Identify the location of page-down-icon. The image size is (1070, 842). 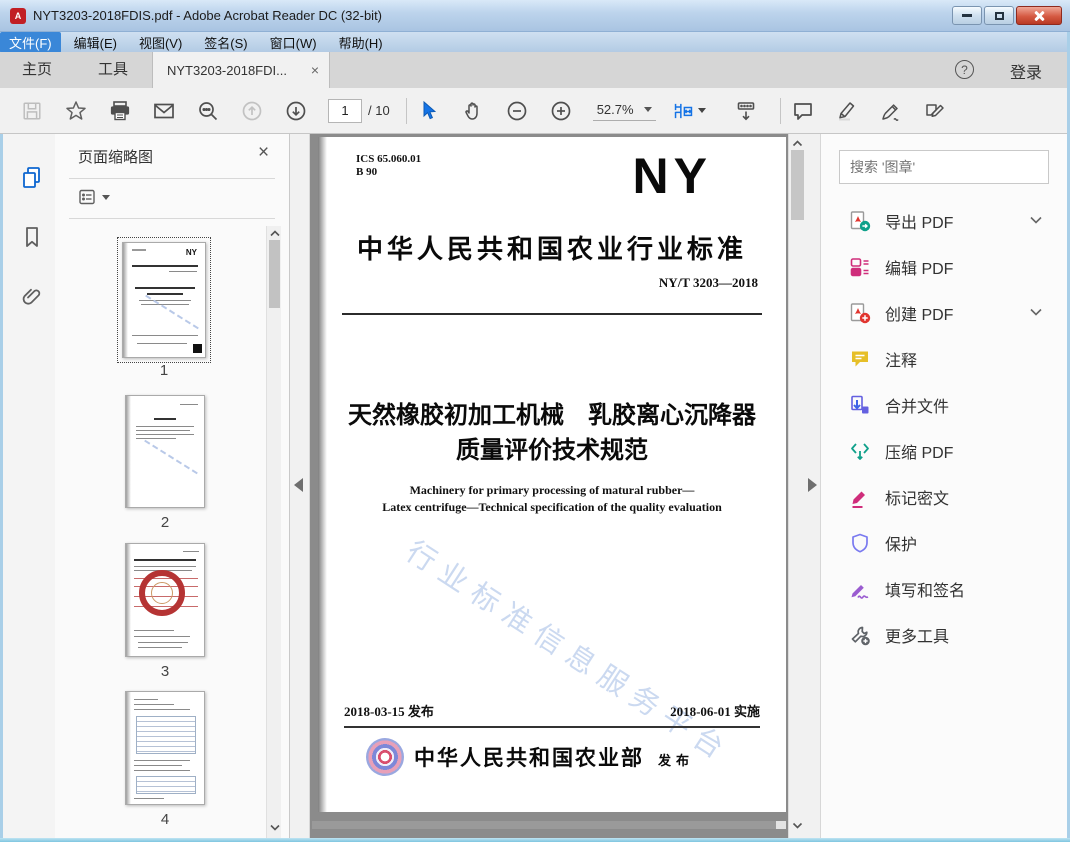
(296, 110).